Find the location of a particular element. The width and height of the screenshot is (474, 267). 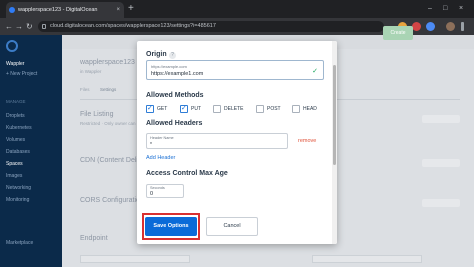

header-name-input: Header Name * is located at coordinates (217, 141).